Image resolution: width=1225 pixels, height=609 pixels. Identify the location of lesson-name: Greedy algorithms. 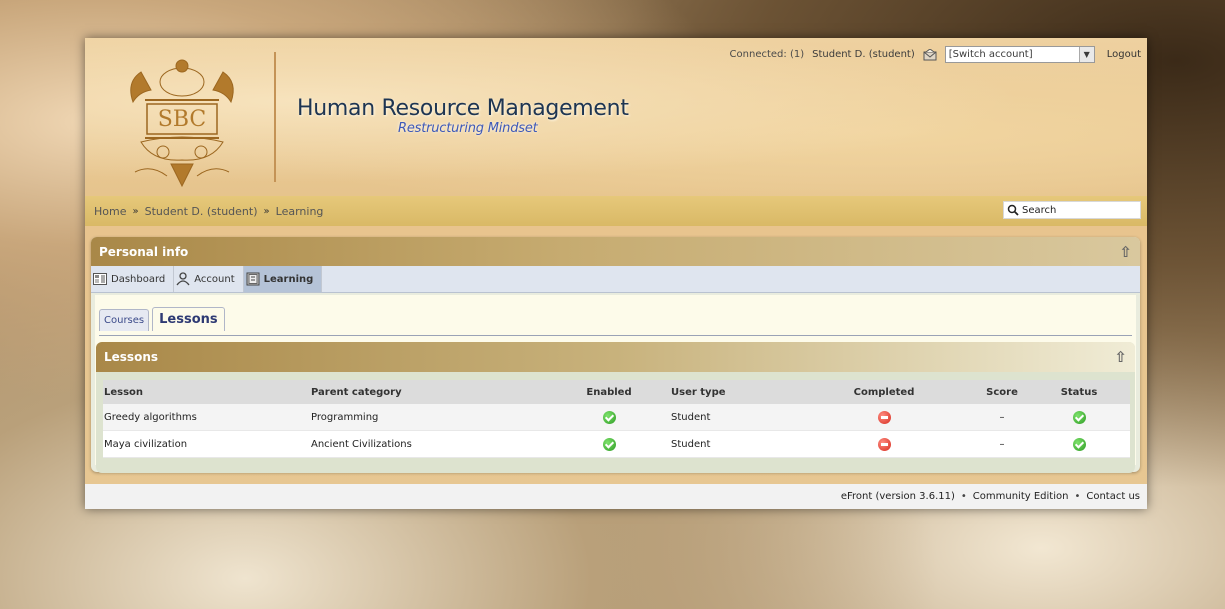
(206, 417).